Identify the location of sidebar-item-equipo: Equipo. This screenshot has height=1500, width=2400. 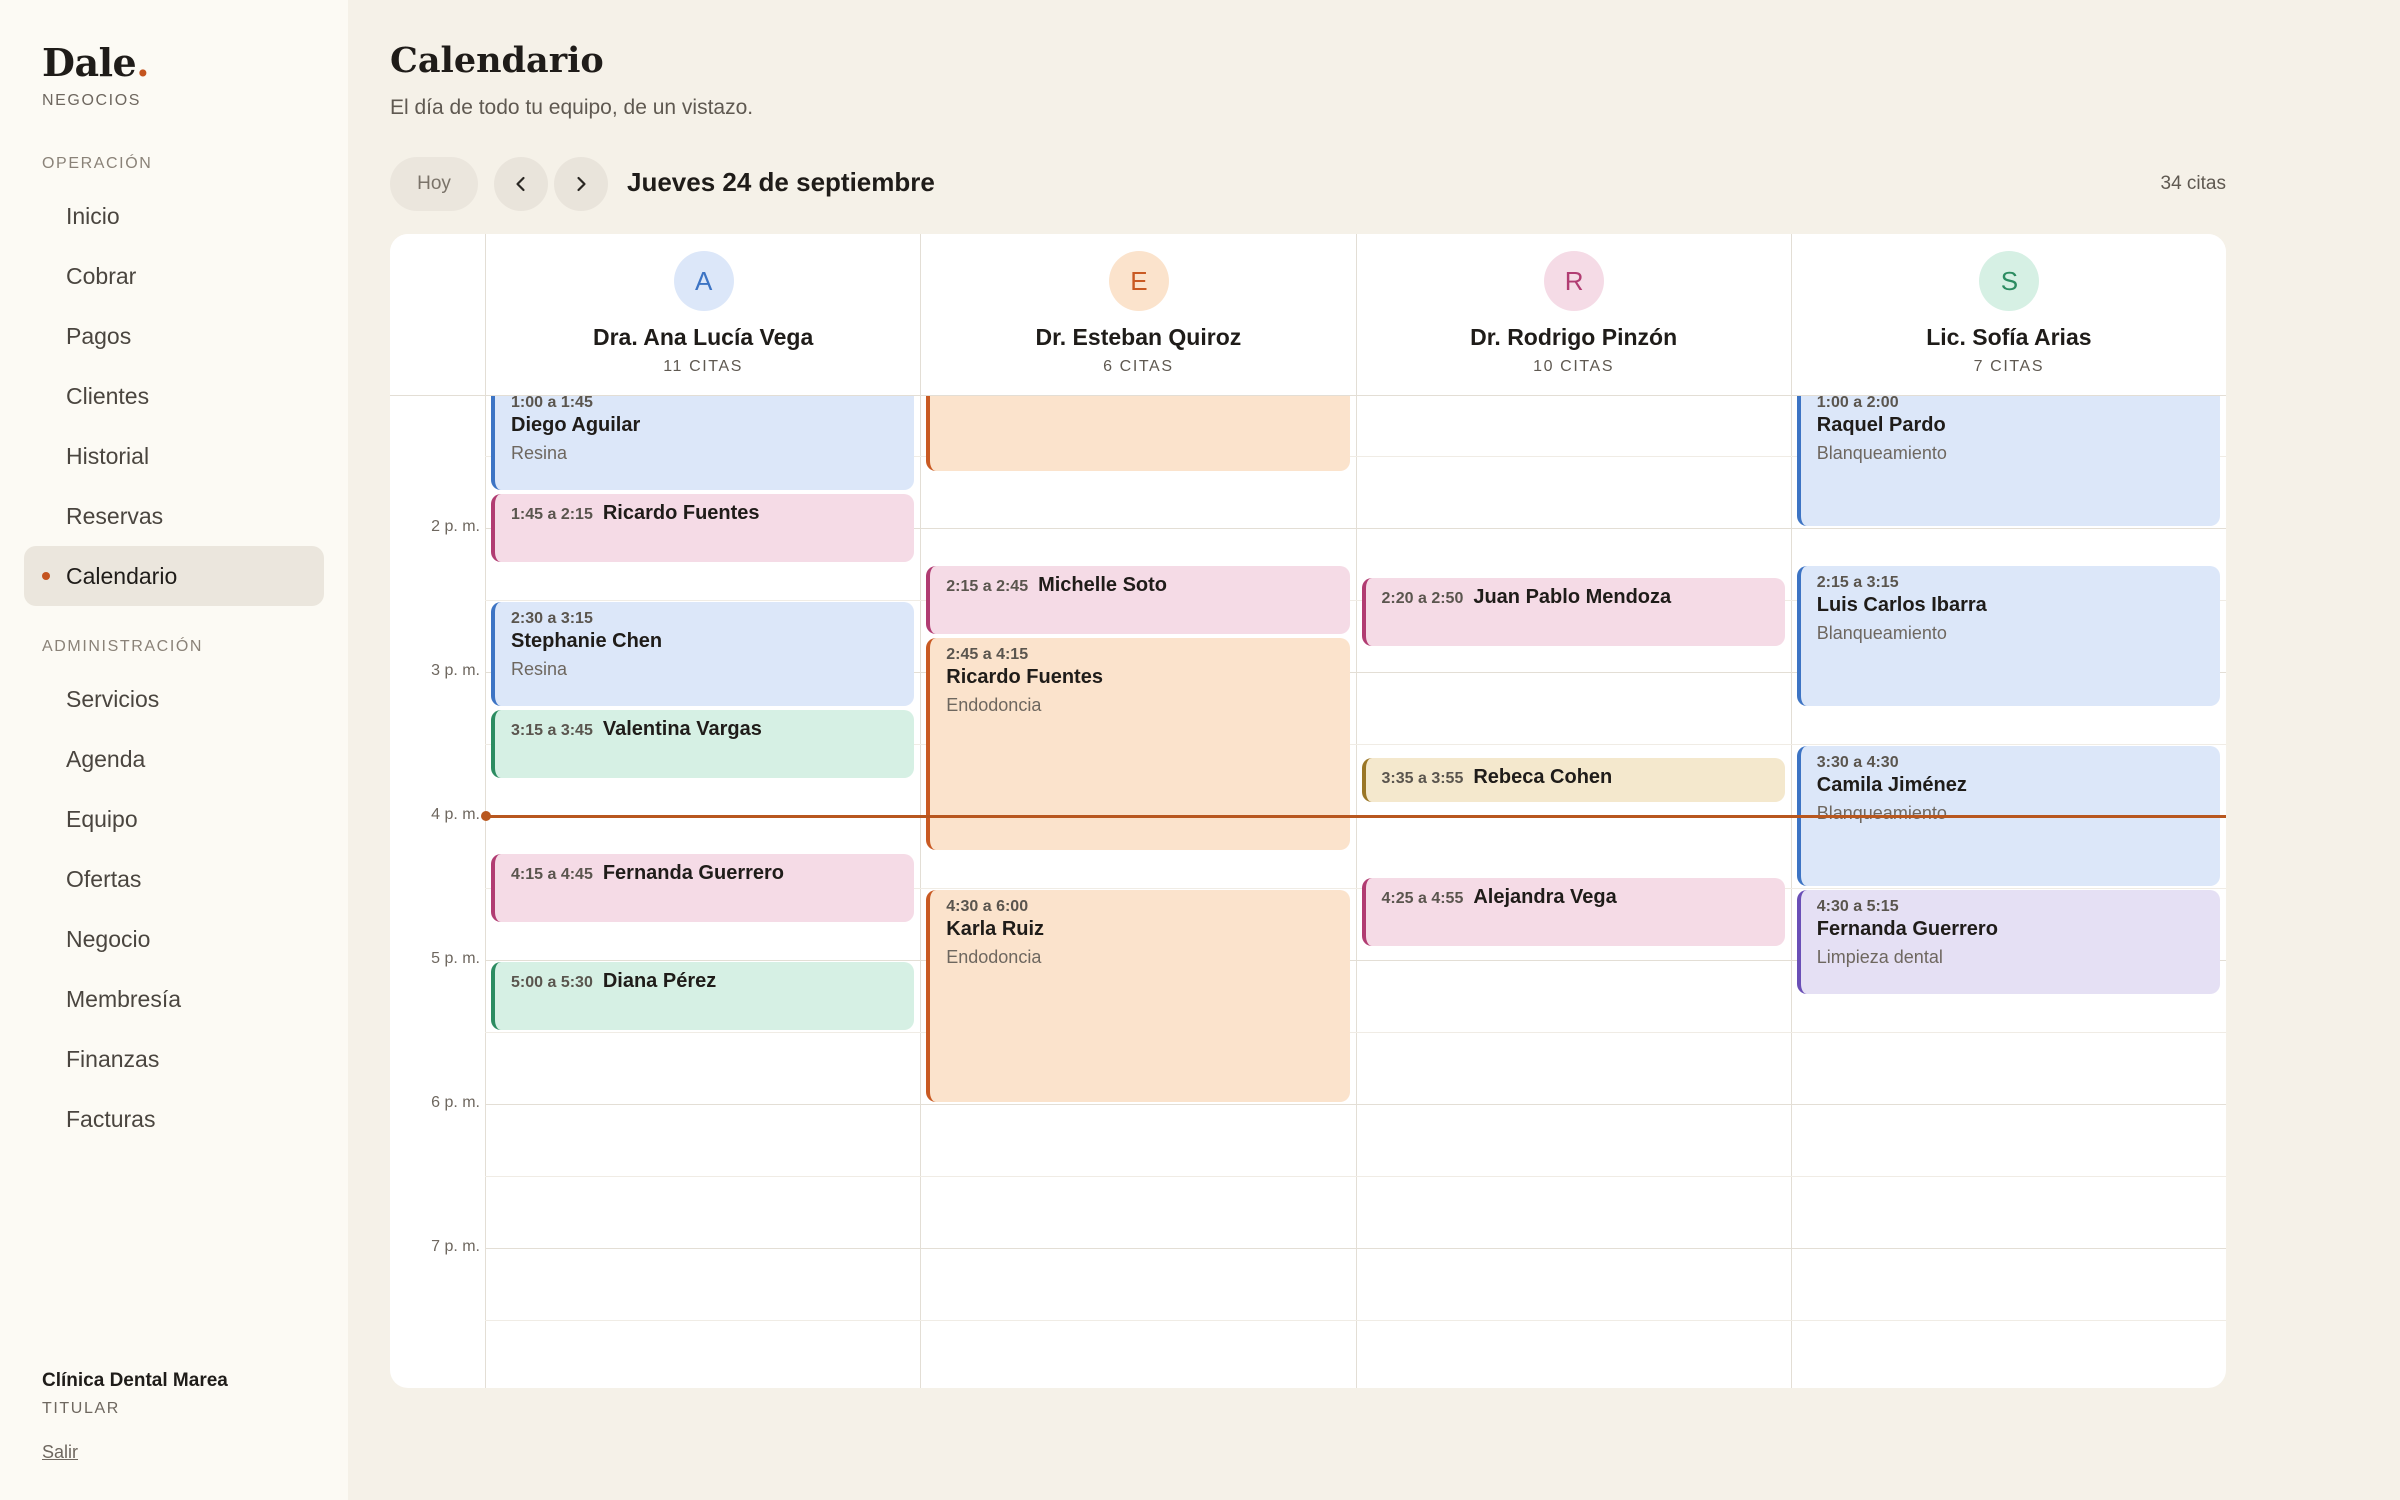
(174, 819).